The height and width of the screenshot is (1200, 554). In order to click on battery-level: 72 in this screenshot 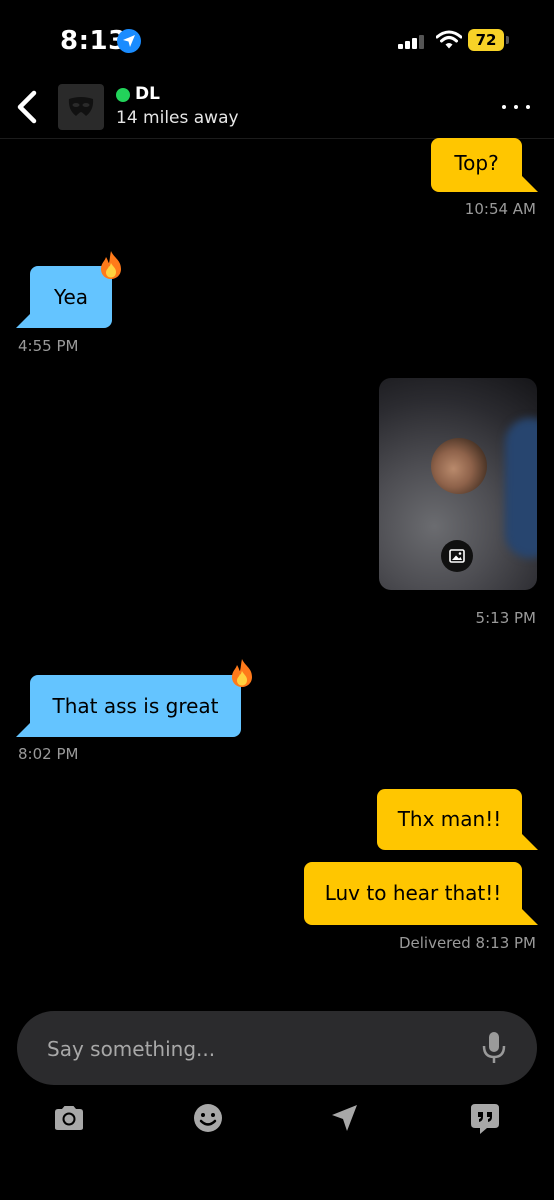, I will do `click(486, 40)`.